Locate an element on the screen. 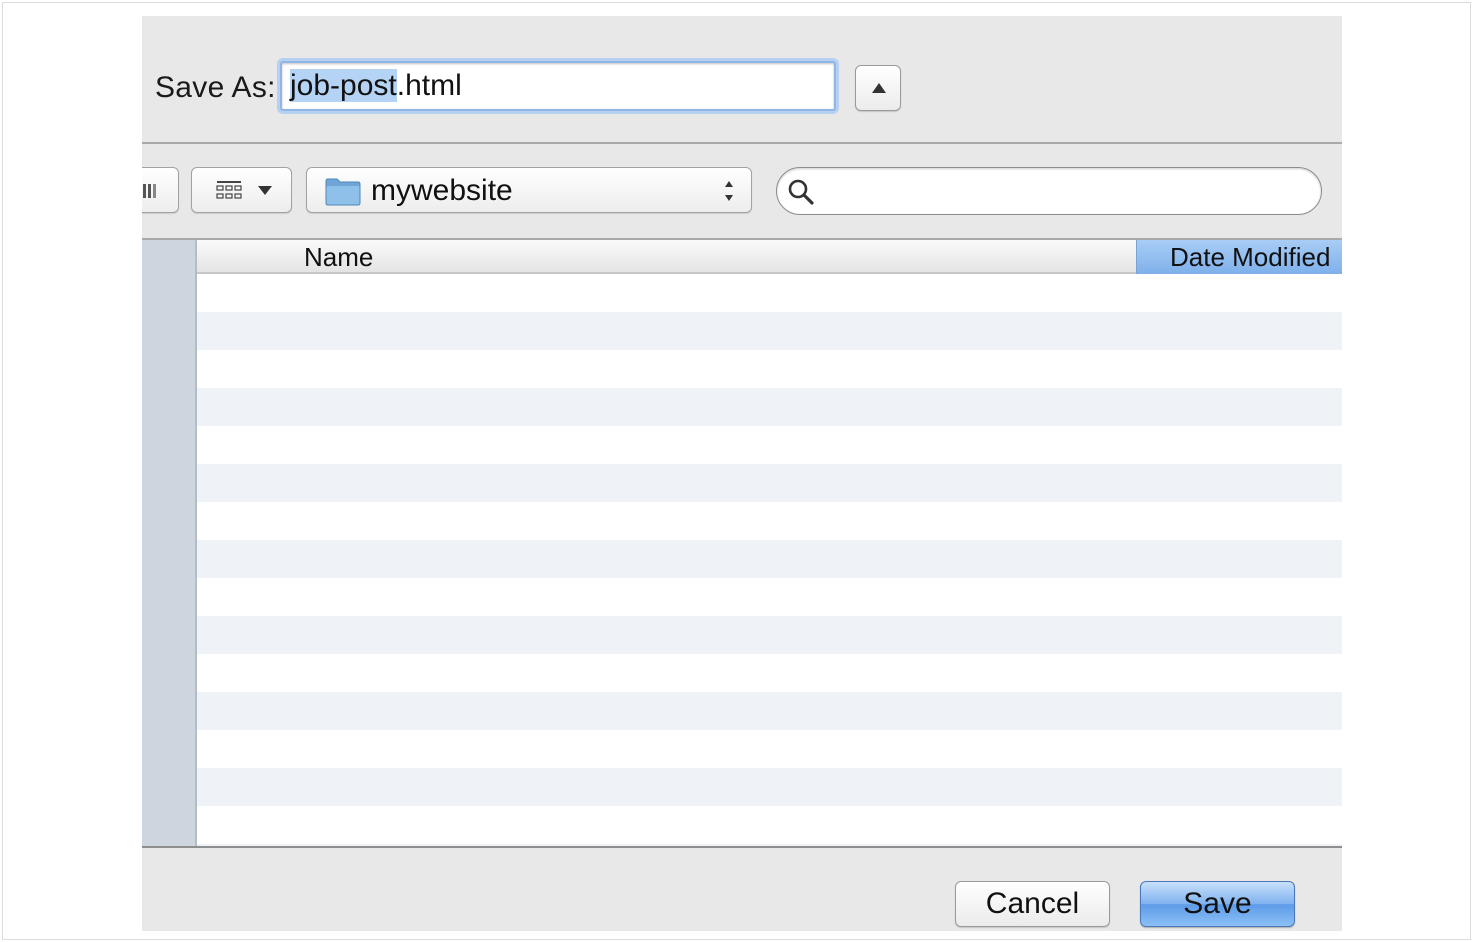 Image resolution: width=1473 pixels, height=942 pixels. search-field is located at coordinates (1049, 191).